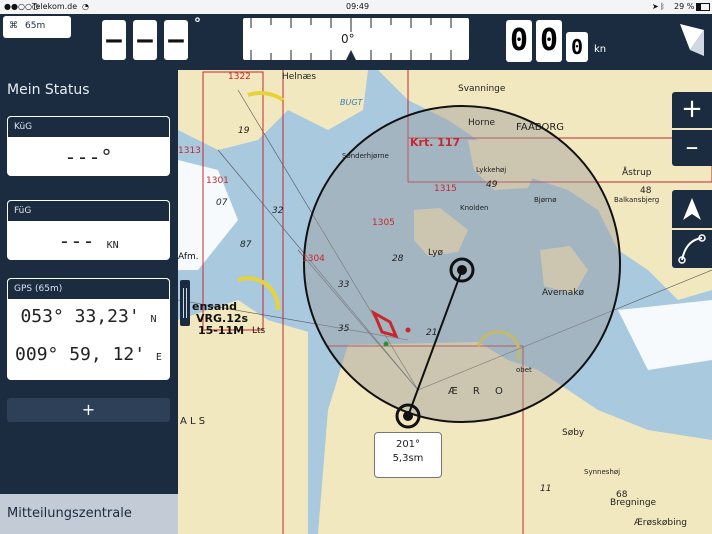  I want to click on speed-display: 0 0 0, so click(550, 41).